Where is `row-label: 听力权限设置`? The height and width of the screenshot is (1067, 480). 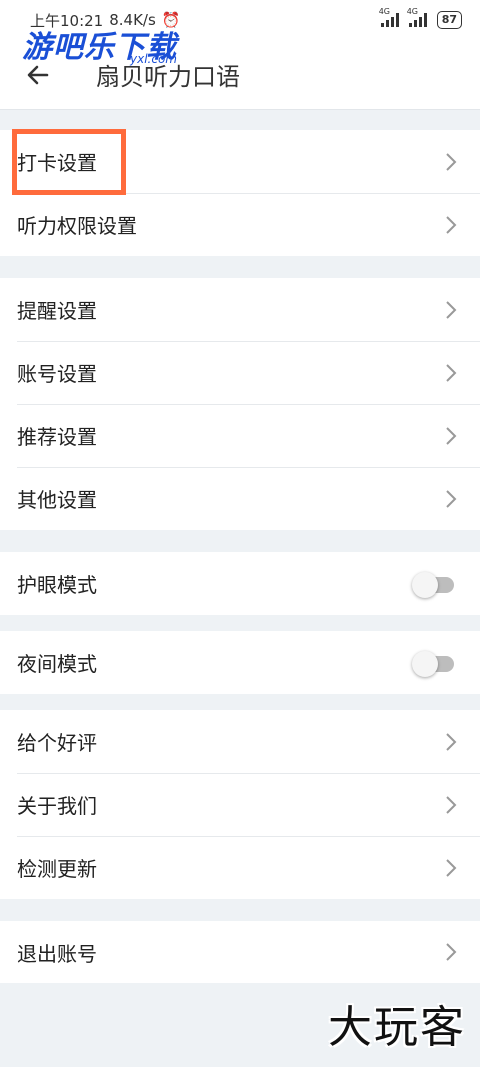
row-label: 听力权限设置 is located at coordinates (77, 226).